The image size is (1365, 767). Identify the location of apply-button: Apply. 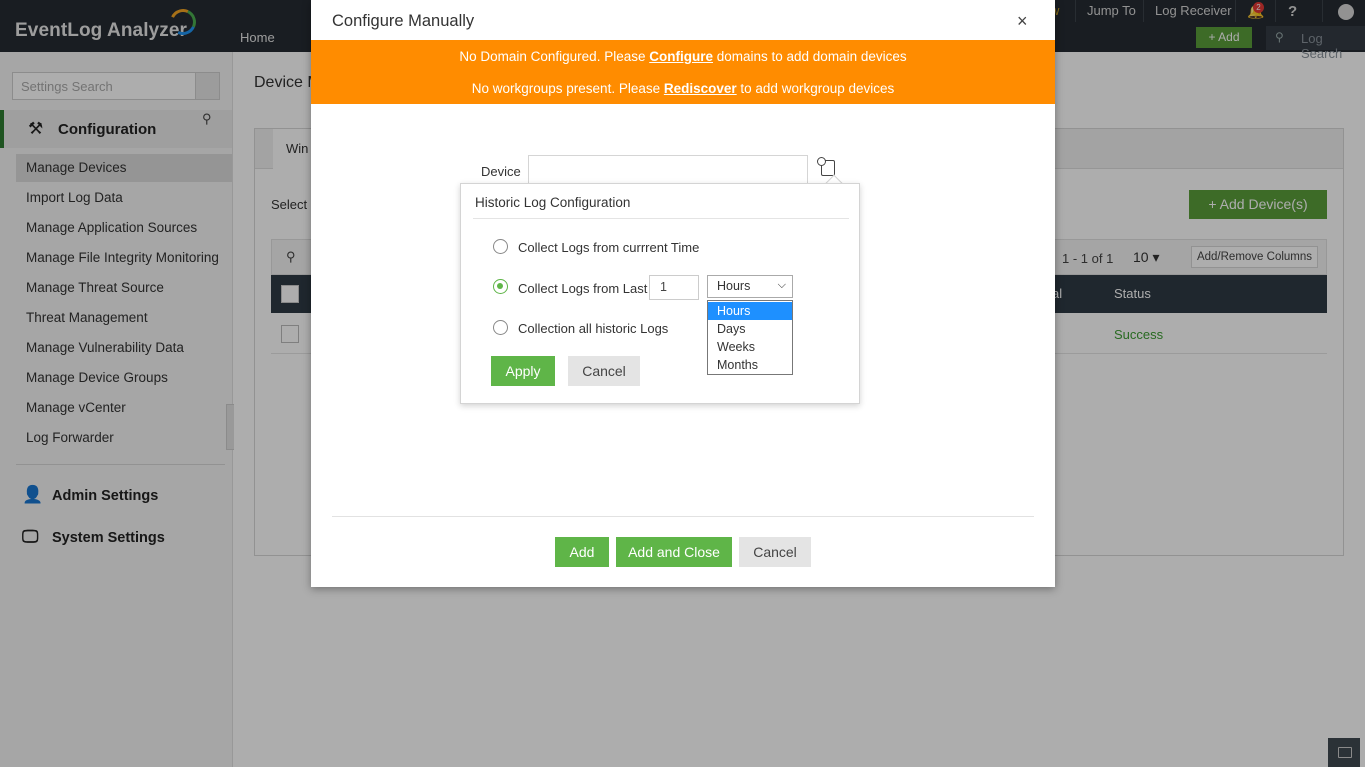
(523, 371).